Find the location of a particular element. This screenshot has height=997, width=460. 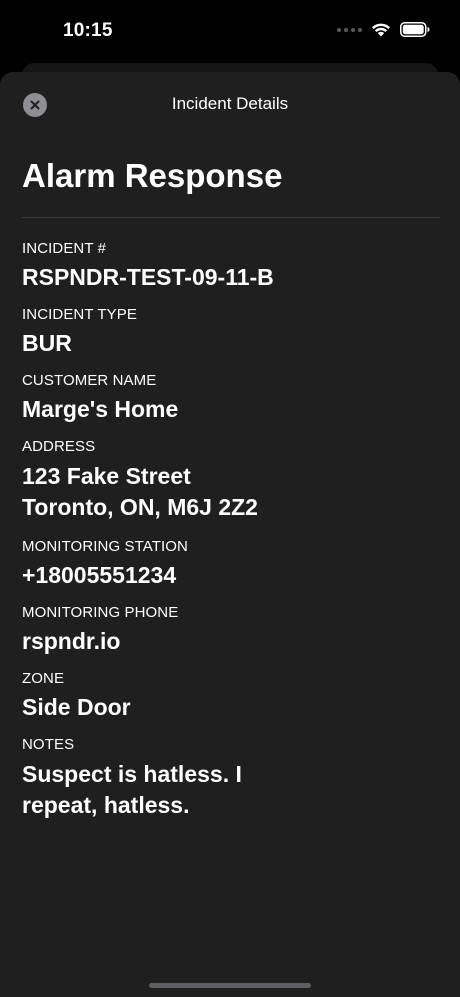

battery-icon is located at coordinates (415, 29).